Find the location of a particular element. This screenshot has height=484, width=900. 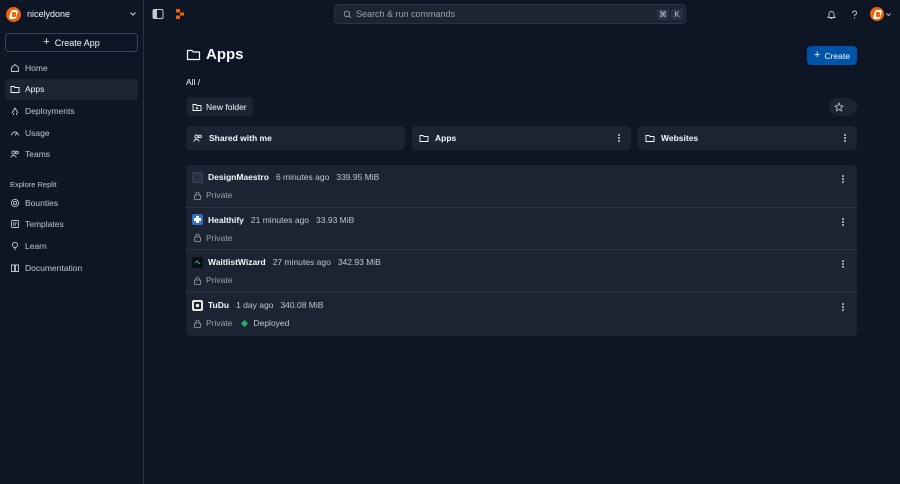

folder-label: Apps is located at coordinates (446, 138).